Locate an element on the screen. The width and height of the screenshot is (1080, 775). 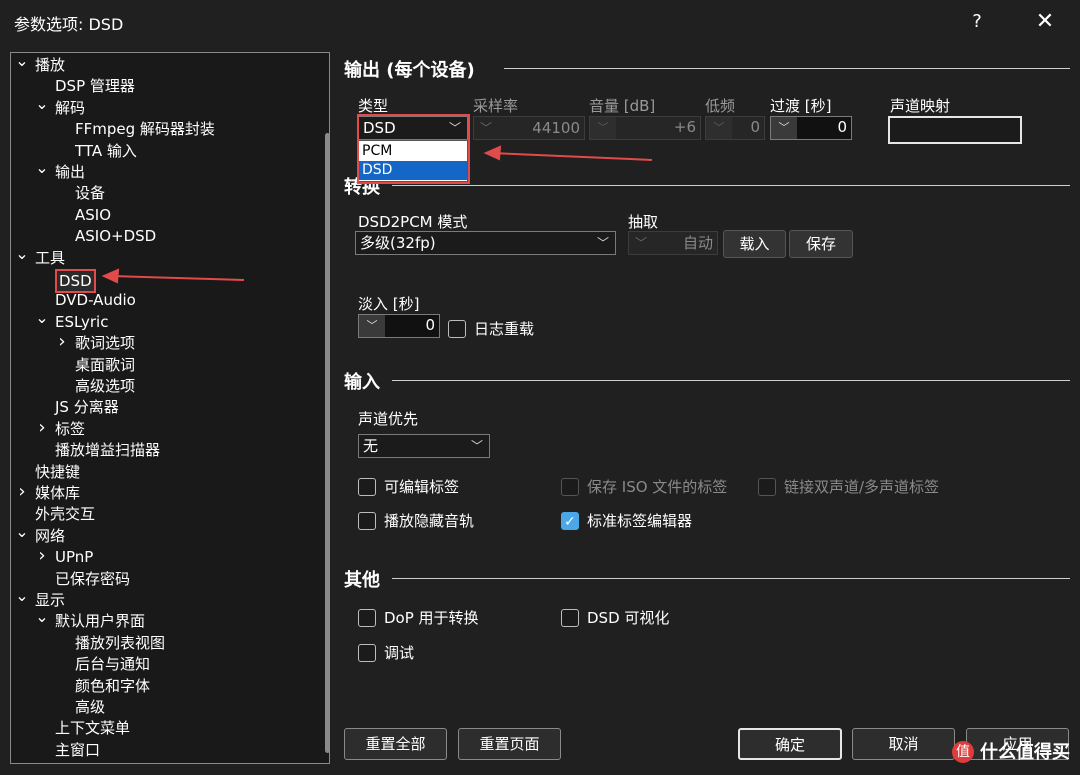
annotation-arrows is located at coordinates (377, 214).